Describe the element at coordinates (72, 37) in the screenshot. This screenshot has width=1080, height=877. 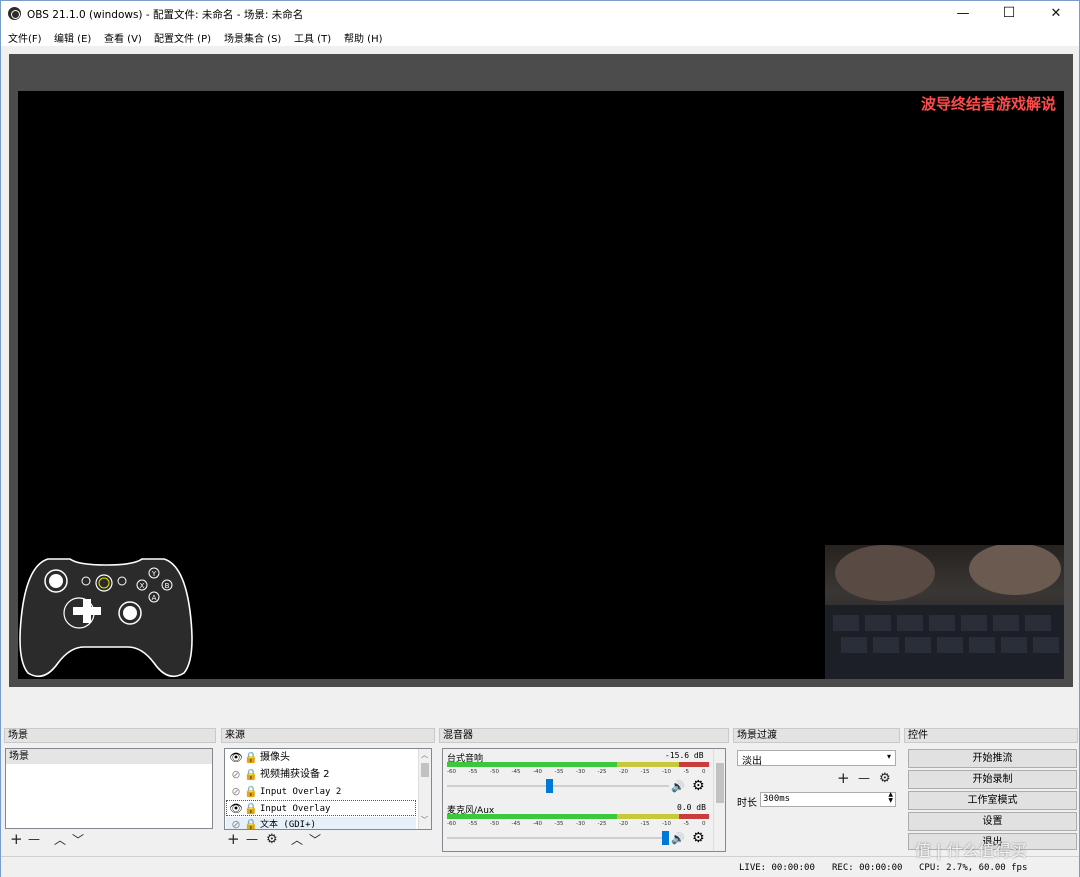
I see `menu-edit: 编辑 (E)` at that location.